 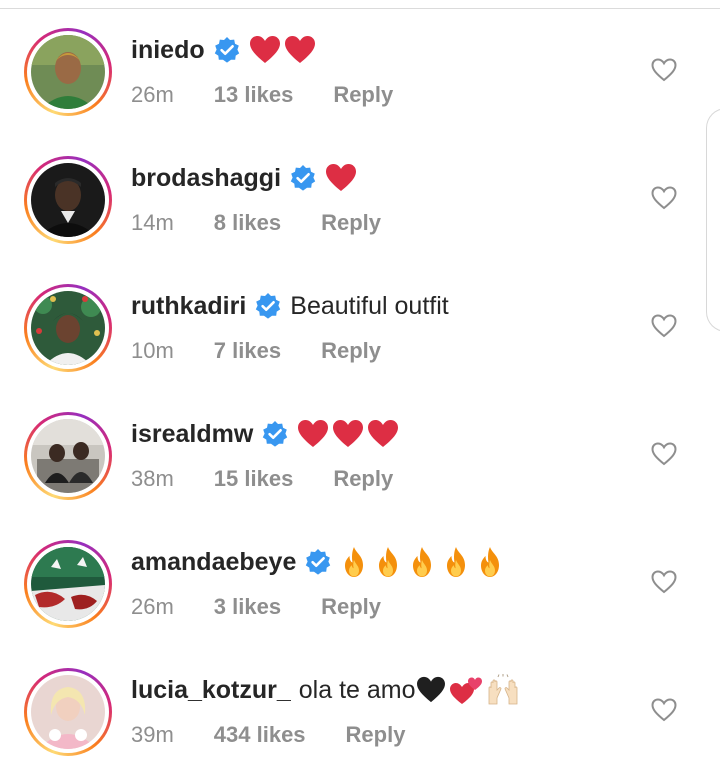 What do you see at coordinates (211, 690) in the screenshot?
I see `username: lucia_kotzur_` at bounding box center [211, 690].